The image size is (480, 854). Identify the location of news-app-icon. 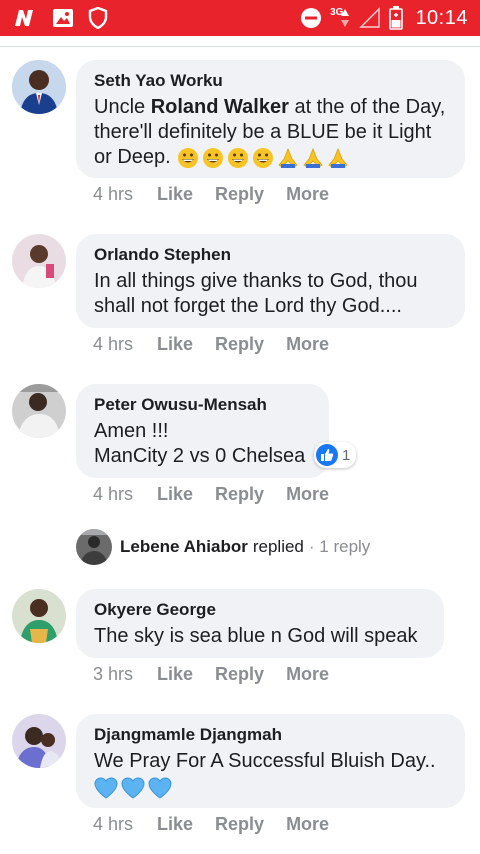
(25, 18).